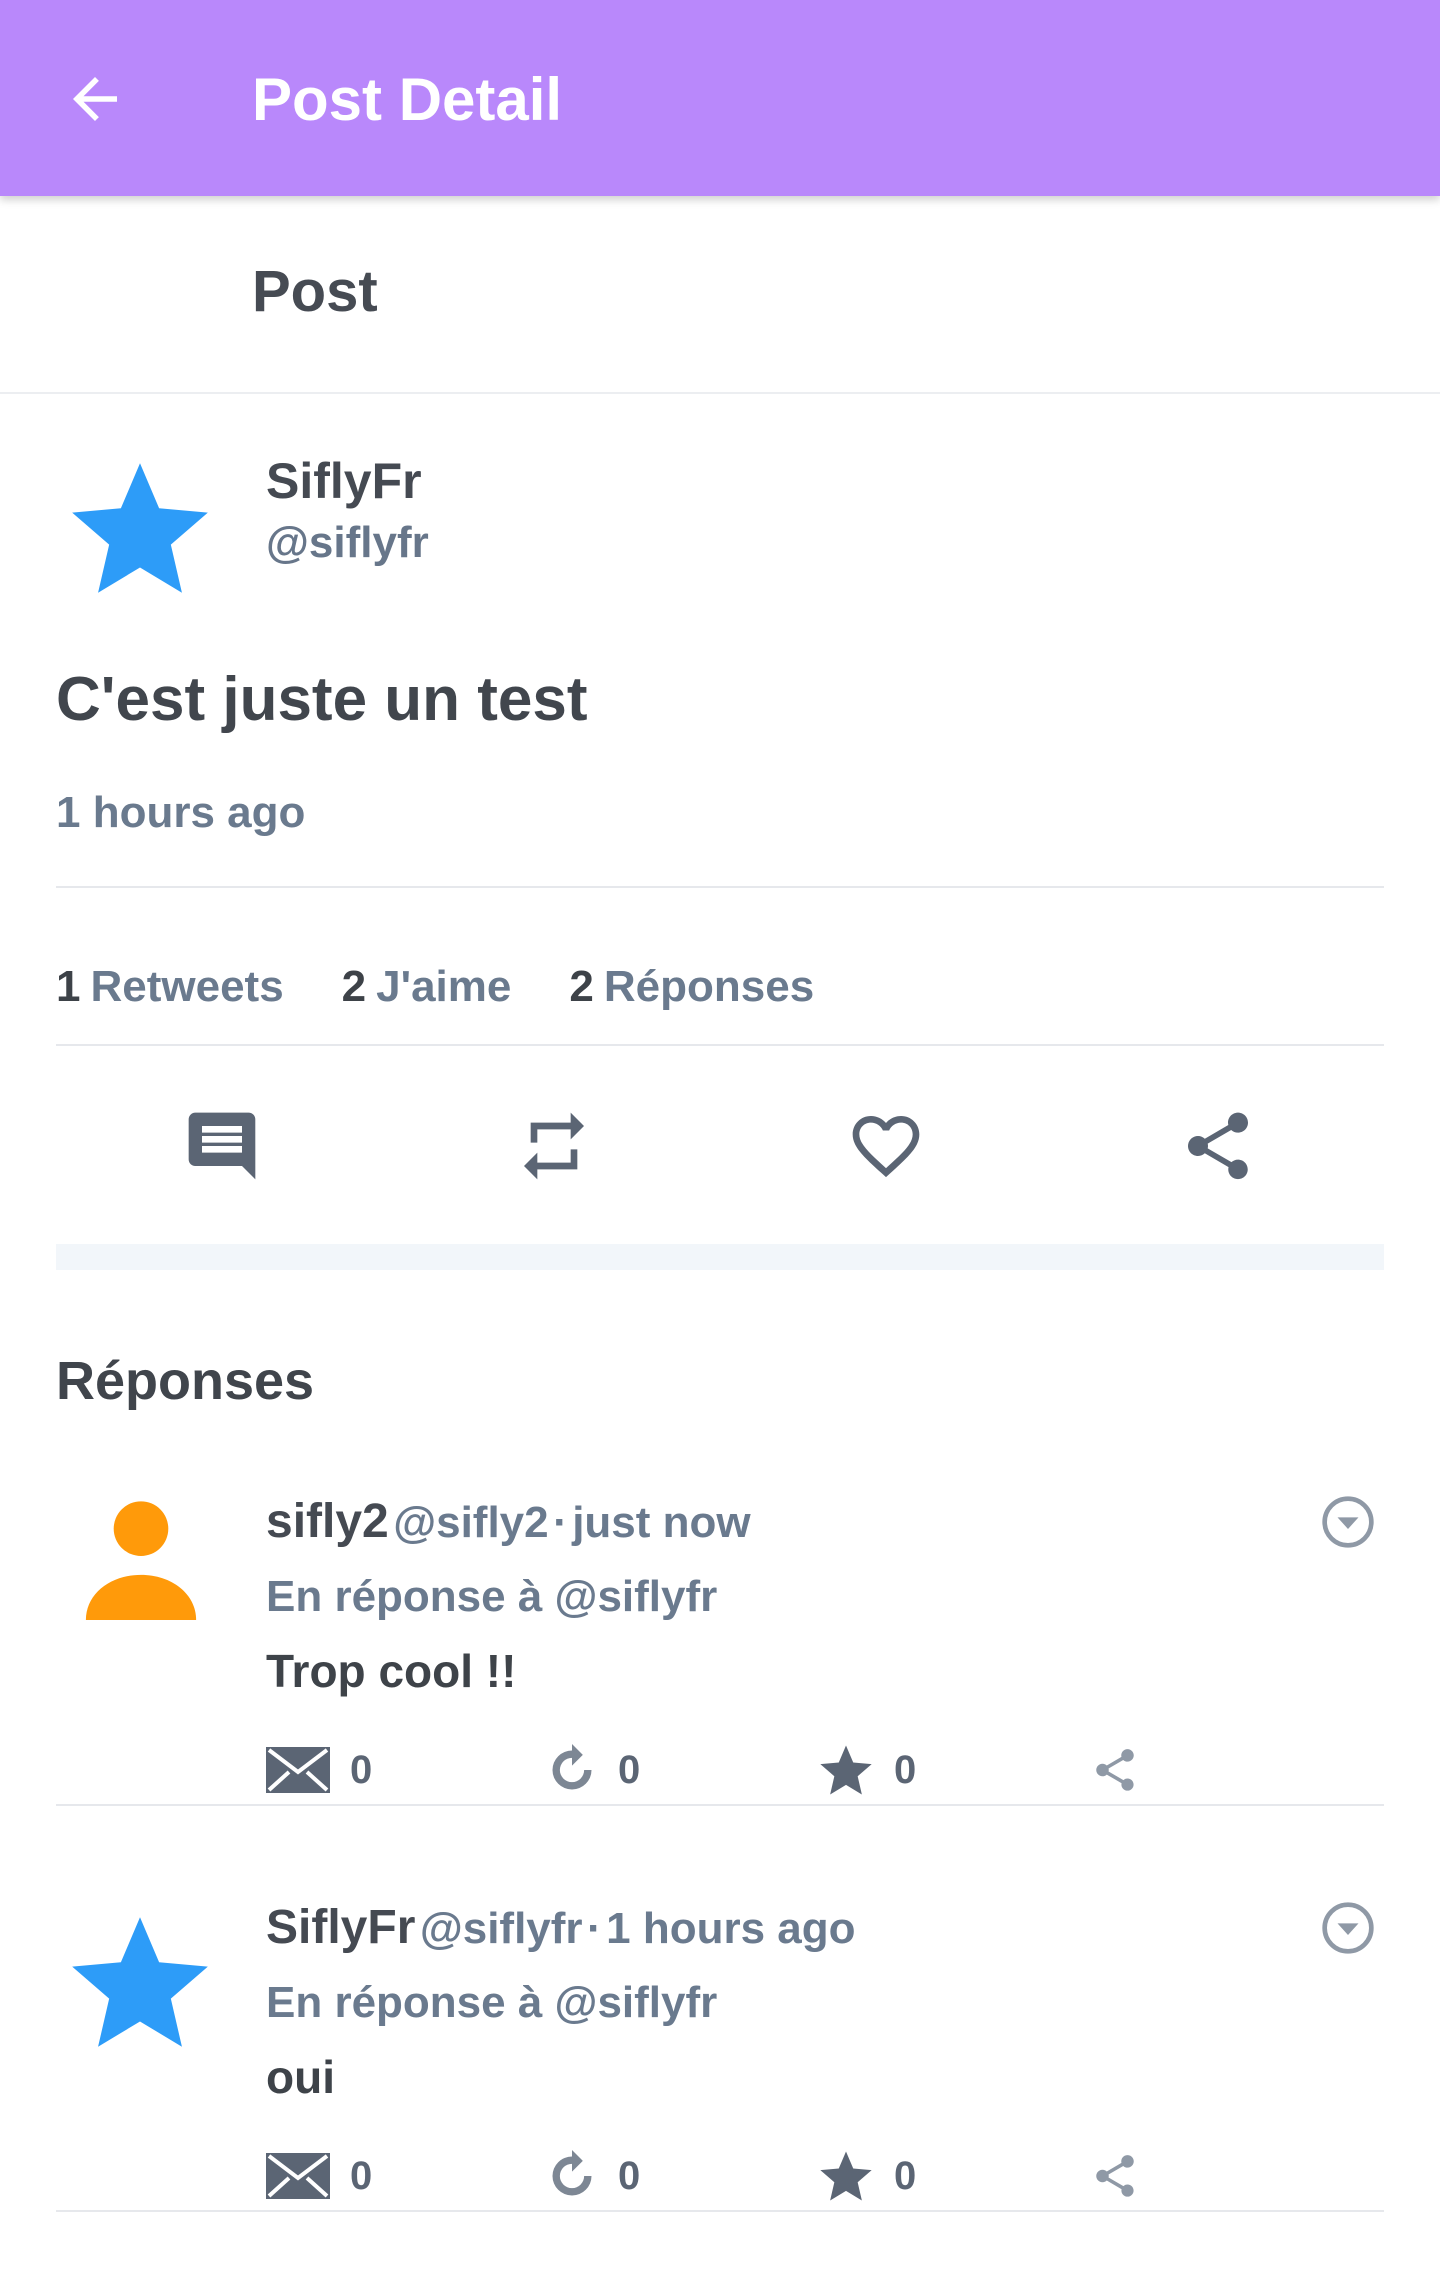 This screenshot has width=1440, height=2286. Describe the element at coordinates (300, 2077) in the screenshot. I see `reply-text: oui` at that location.